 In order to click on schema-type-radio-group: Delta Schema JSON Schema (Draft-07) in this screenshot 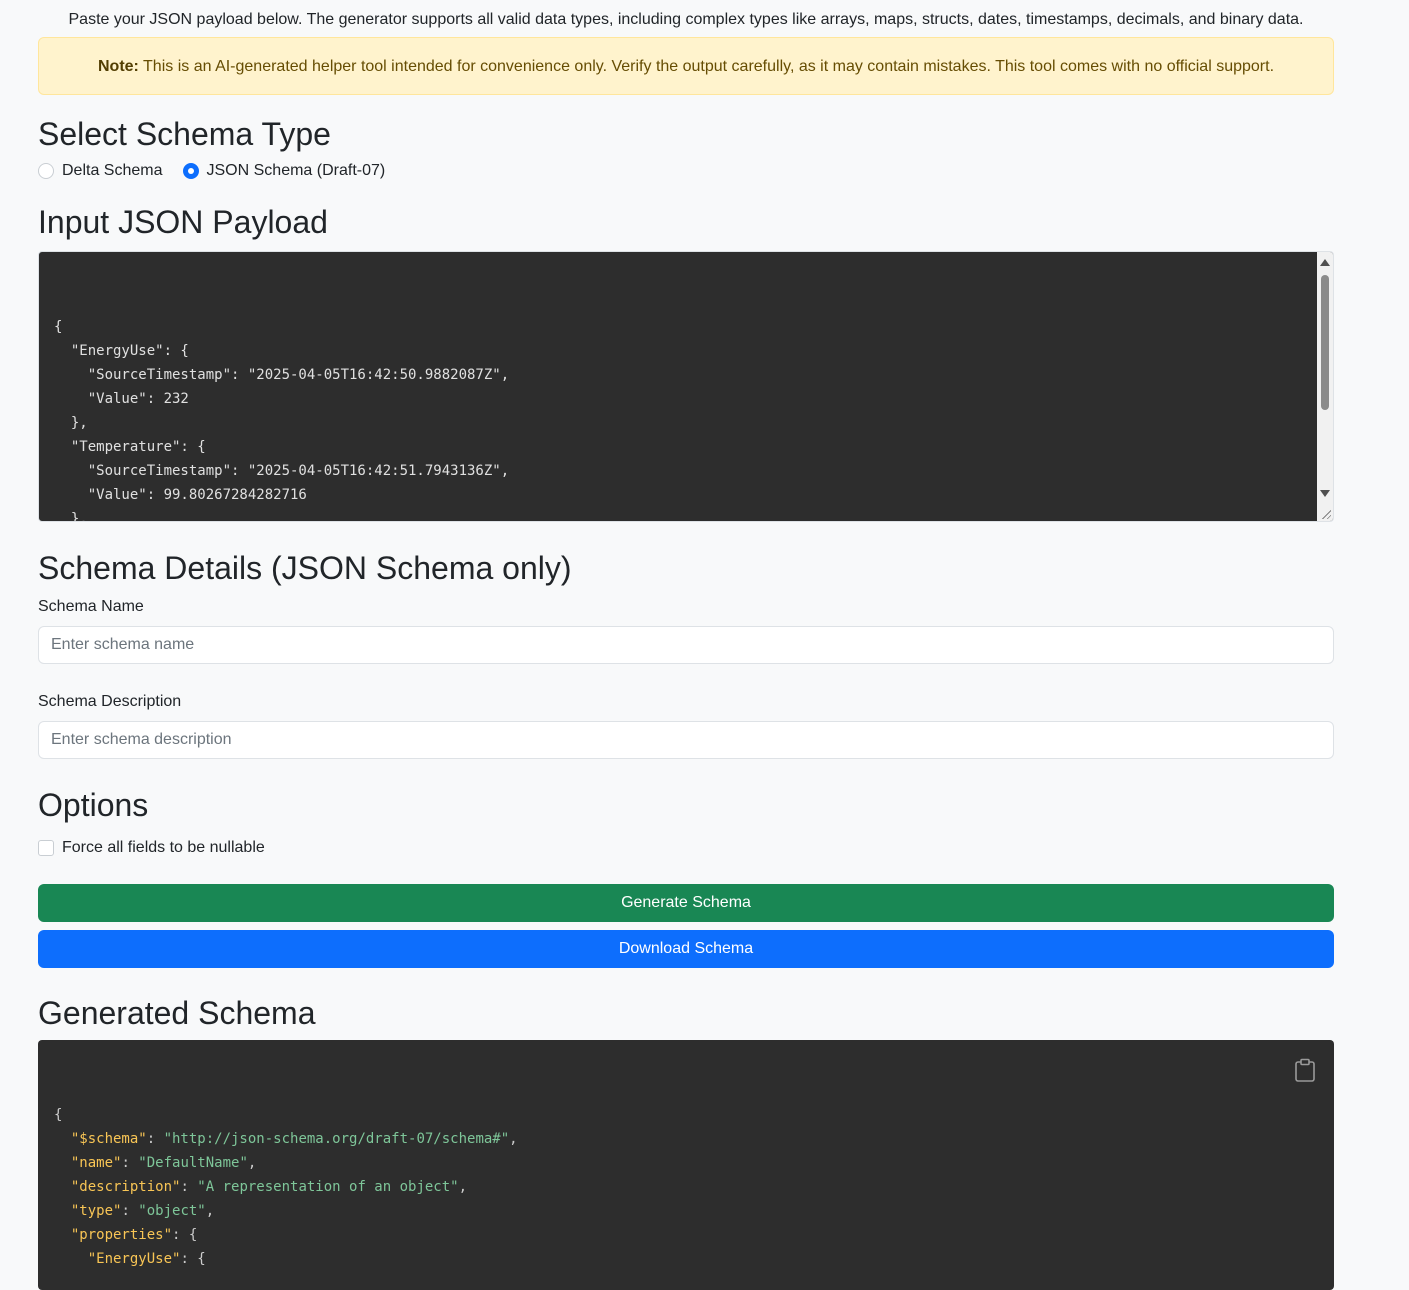, I will do `click(686, 171)`.